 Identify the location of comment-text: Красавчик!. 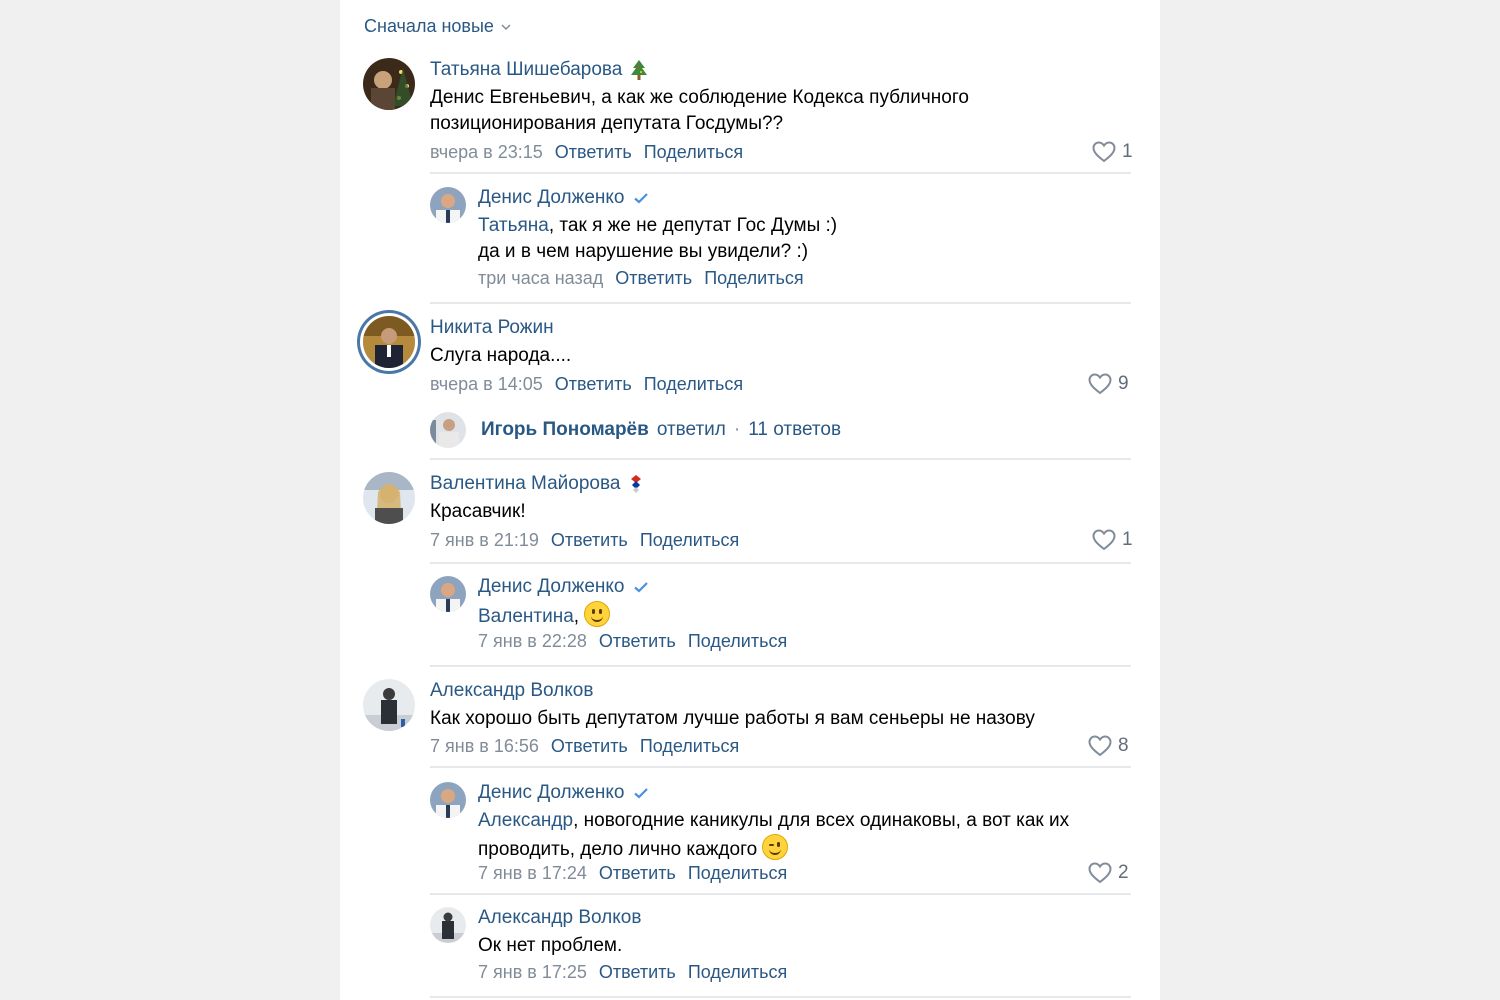
(478, 512).